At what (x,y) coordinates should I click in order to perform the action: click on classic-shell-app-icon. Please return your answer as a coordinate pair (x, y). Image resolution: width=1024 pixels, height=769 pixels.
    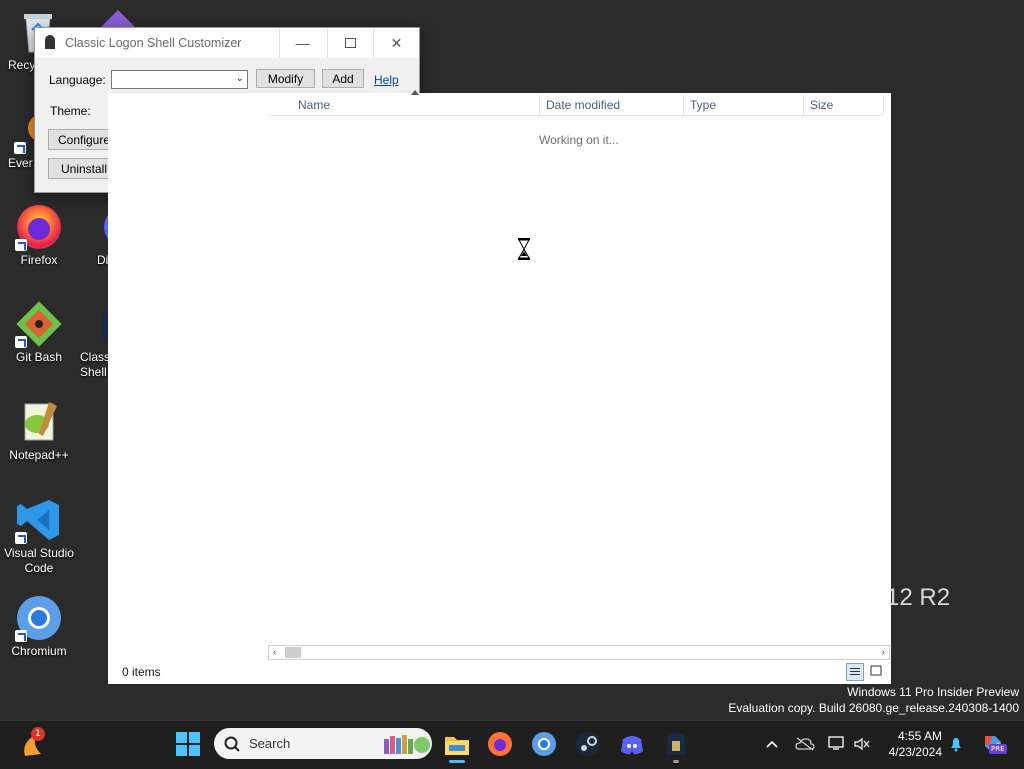
    Looking at the image, I should click on (50, 42).